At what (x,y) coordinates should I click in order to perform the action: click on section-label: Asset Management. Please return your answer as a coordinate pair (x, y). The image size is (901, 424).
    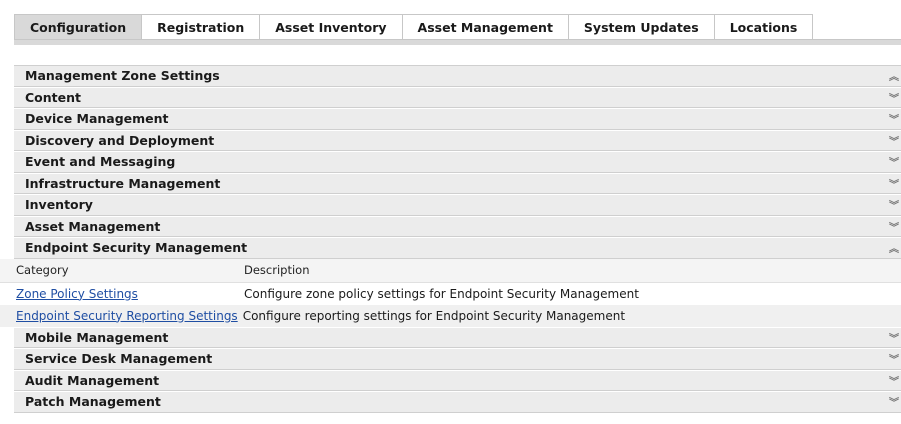
    Looking at the image, I should click on (93, 226).